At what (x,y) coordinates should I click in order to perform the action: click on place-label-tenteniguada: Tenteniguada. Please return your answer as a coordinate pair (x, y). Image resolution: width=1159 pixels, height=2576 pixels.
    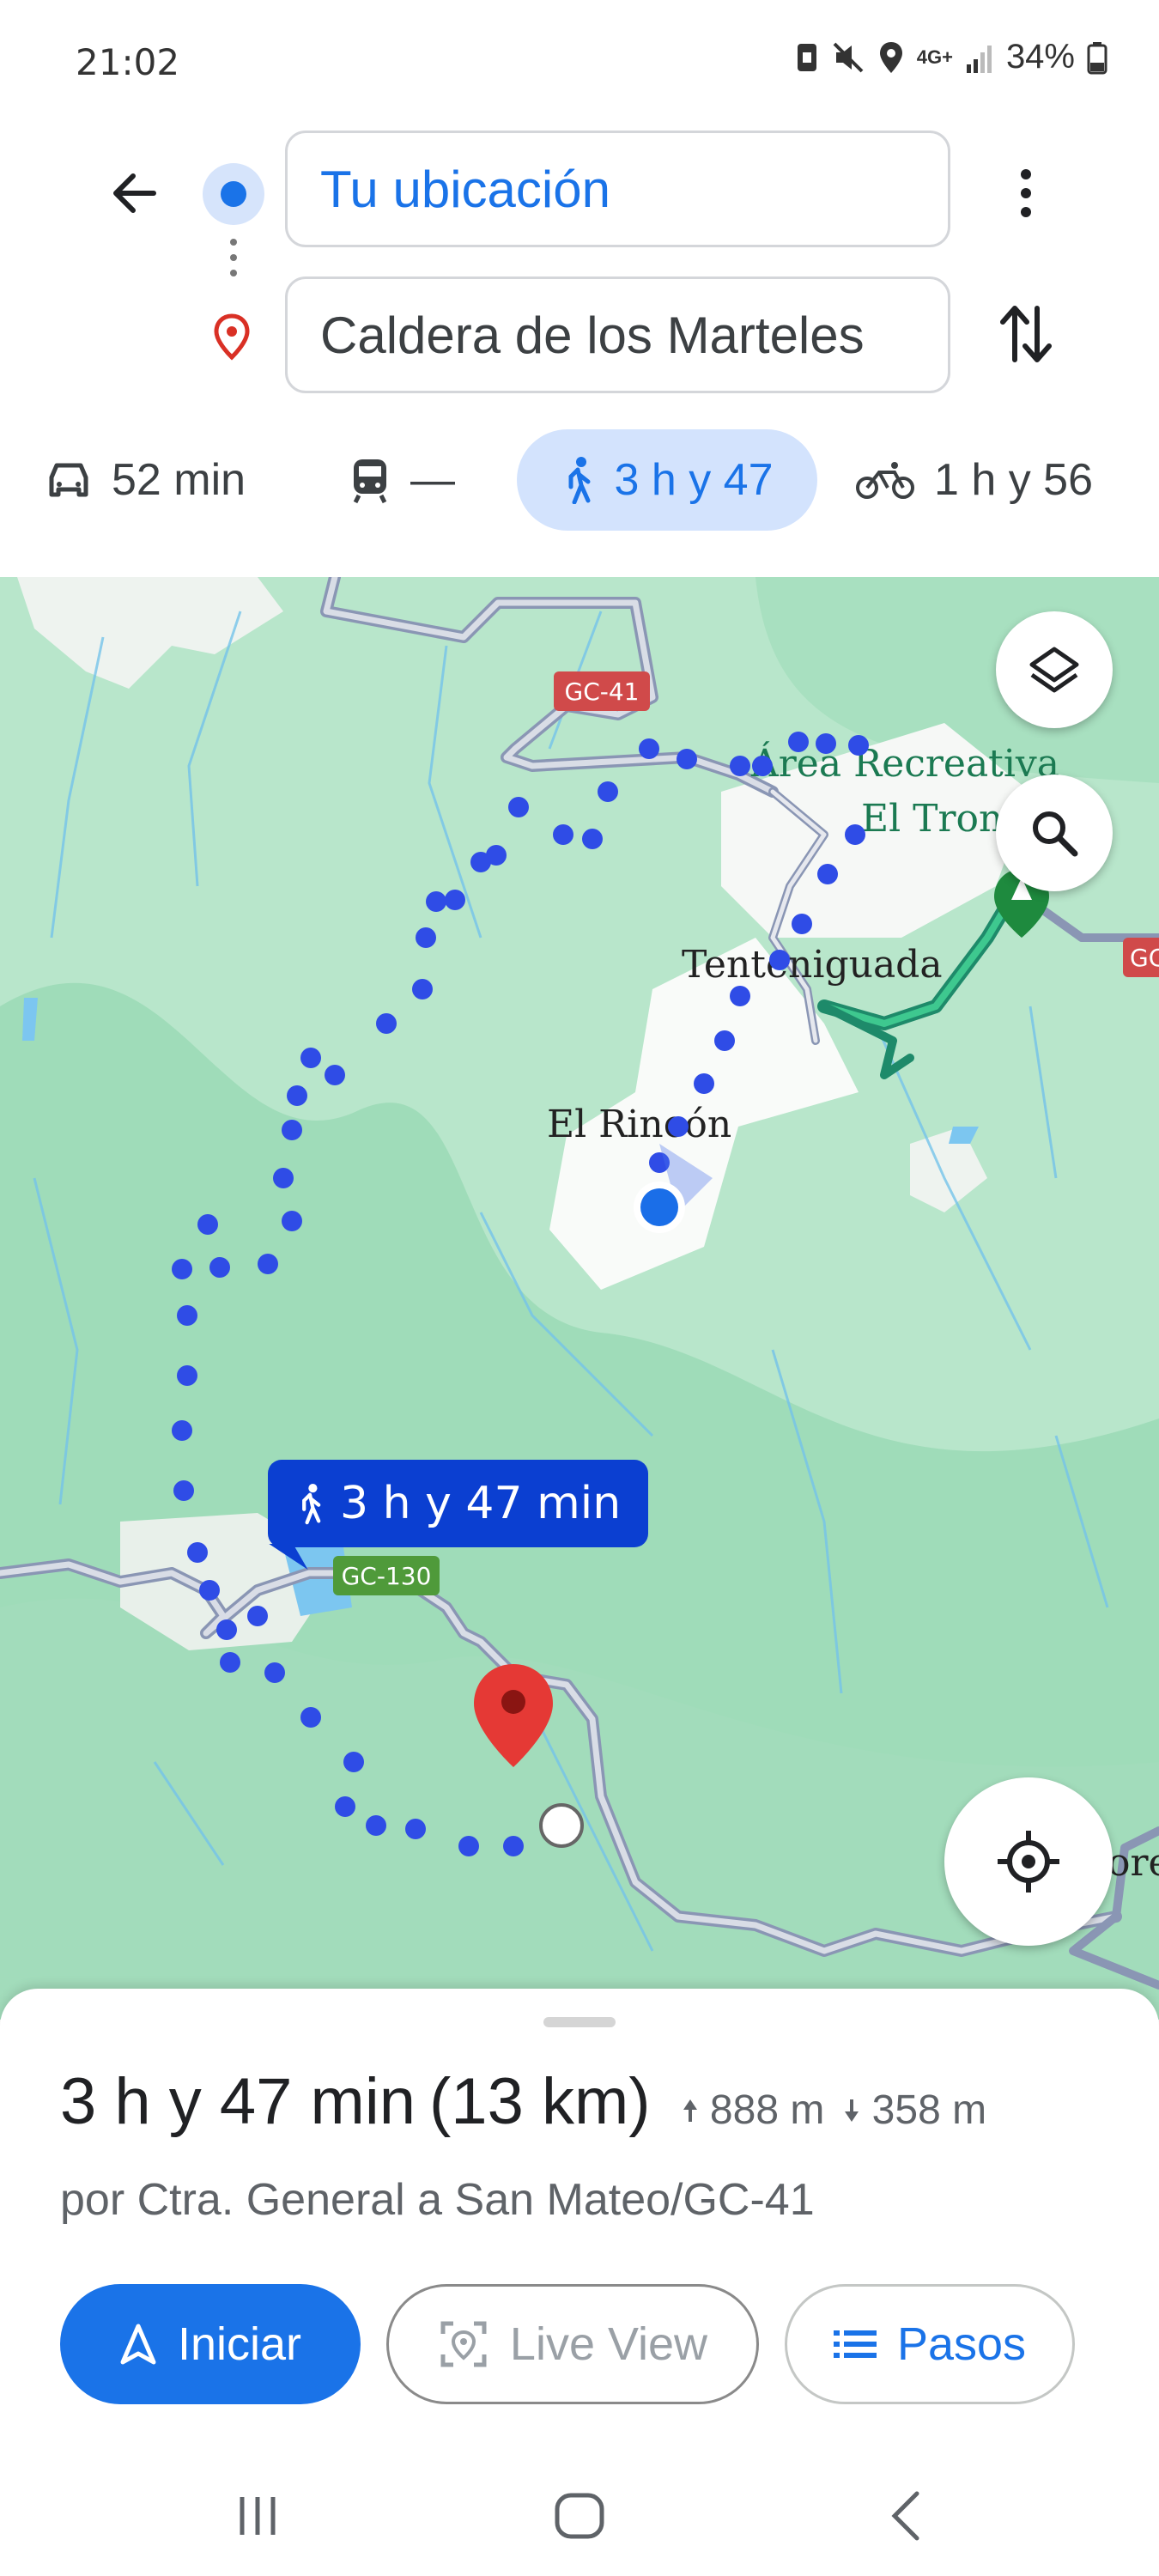
    Looking at the image, I should click on (812, 965).